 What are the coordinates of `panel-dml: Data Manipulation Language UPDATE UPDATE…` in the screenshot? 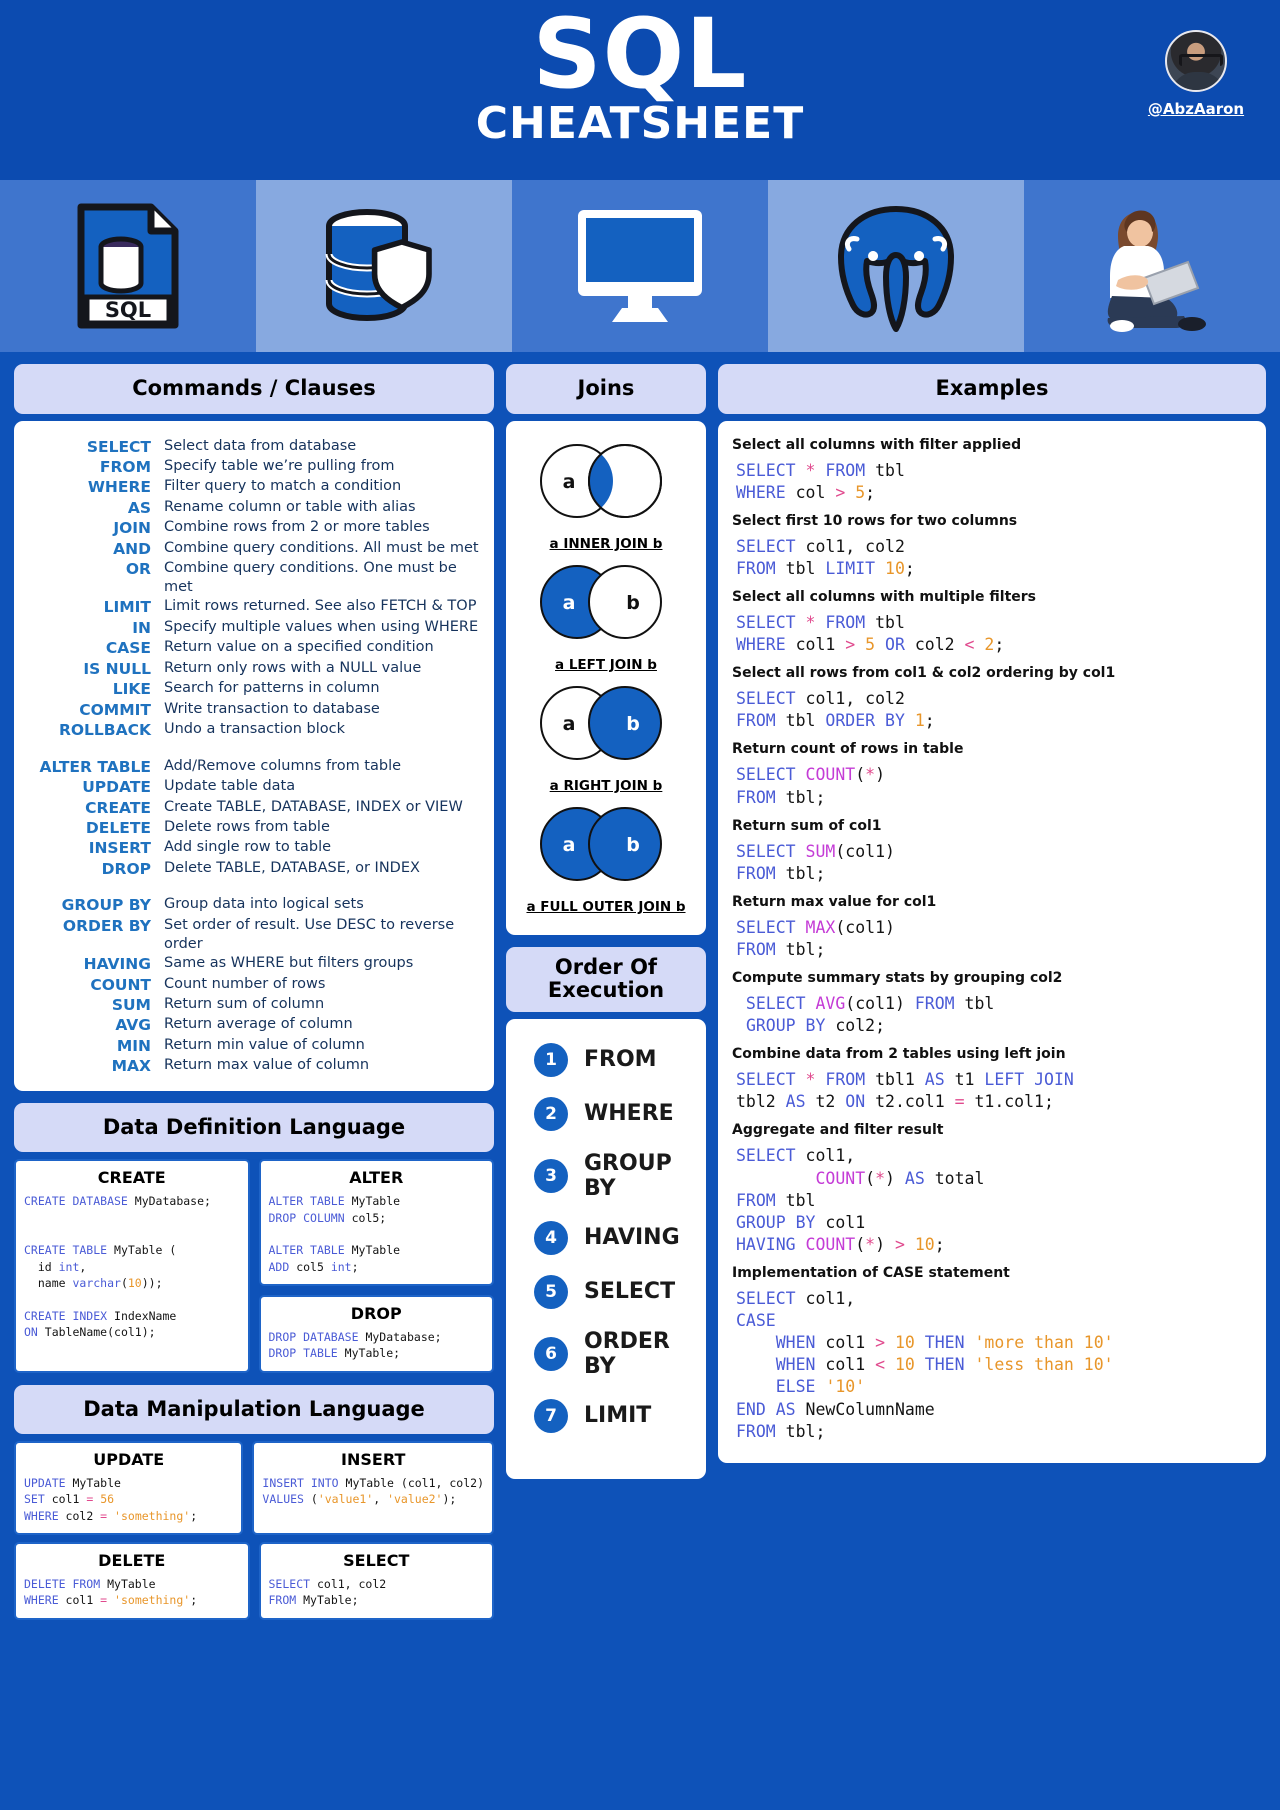 It's located at (254, 1502).